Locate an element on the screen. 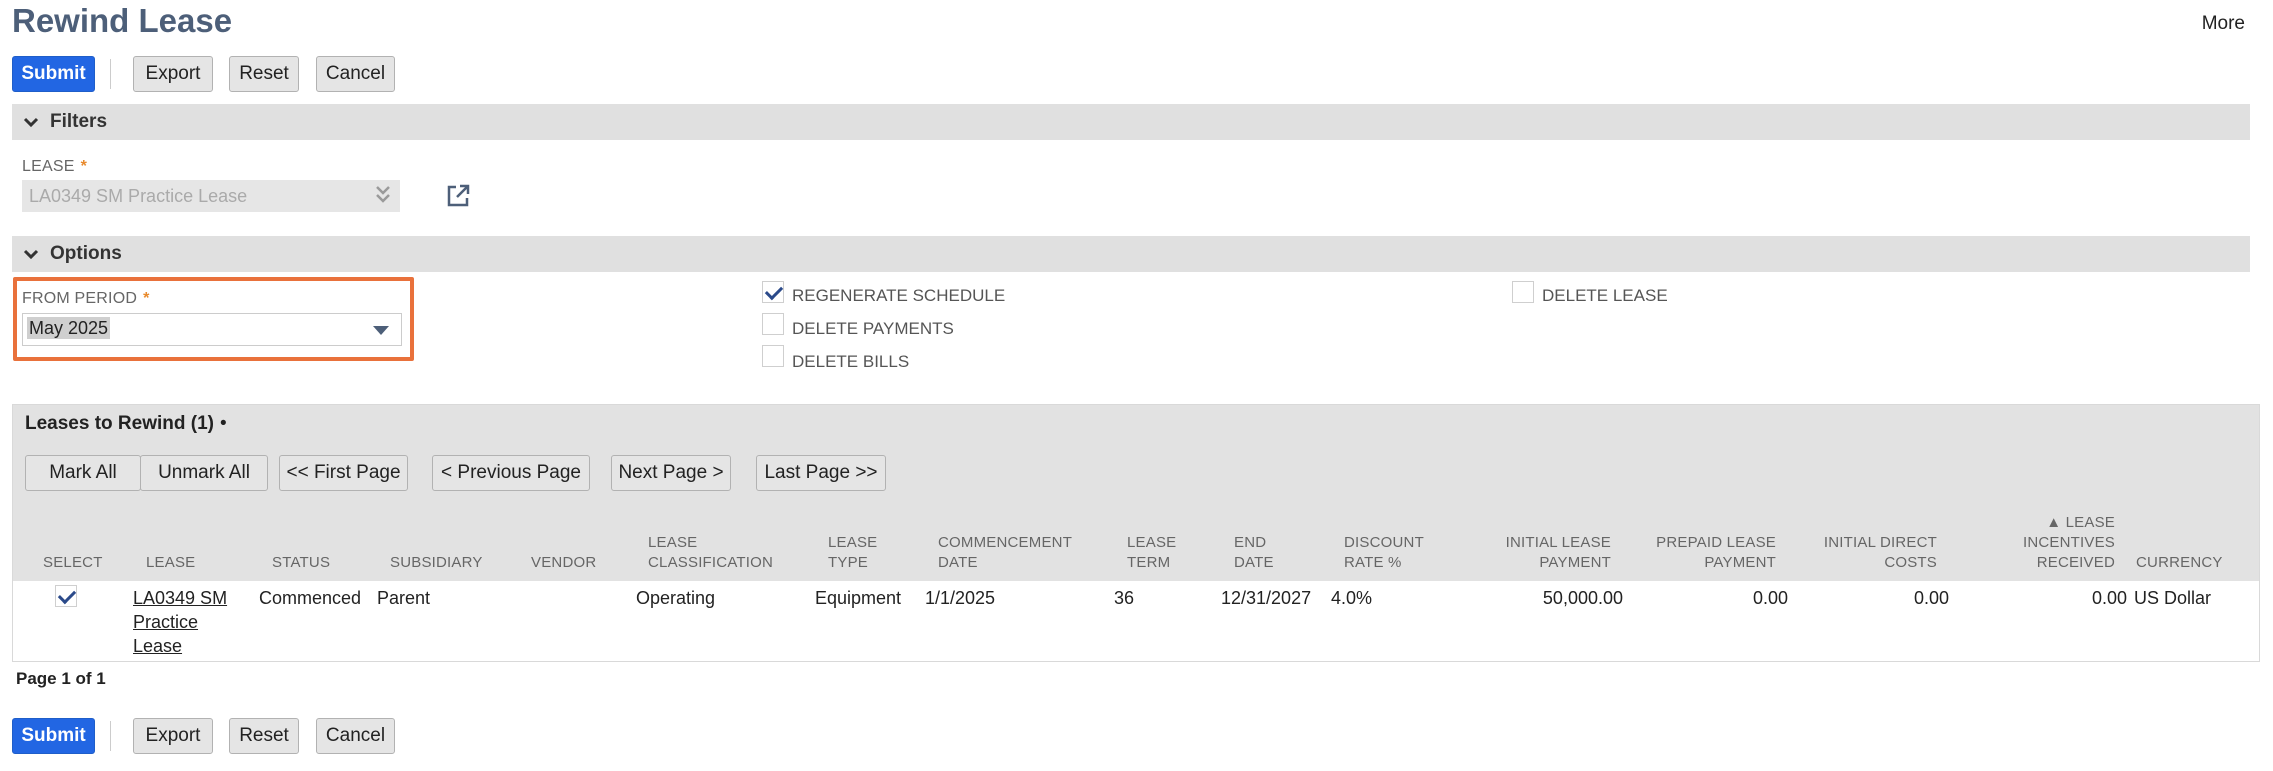 The height and width of the screenshot is (771, 2273). delete-payments-label: DELETE PAYMENTS is located at coordinates (873, 328).